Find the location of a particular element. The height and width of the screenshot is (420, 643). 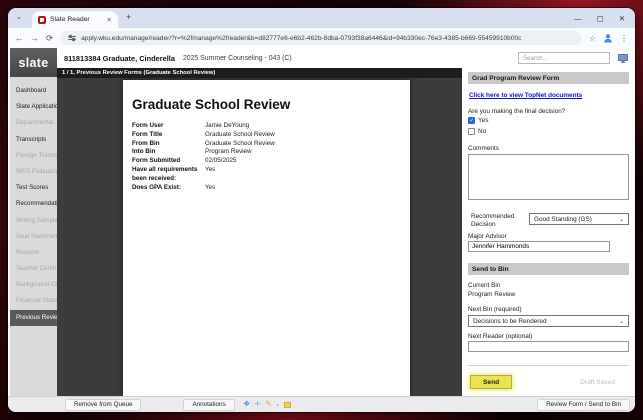

field-value: Graduate School Review is located at coordinates (240, 143).